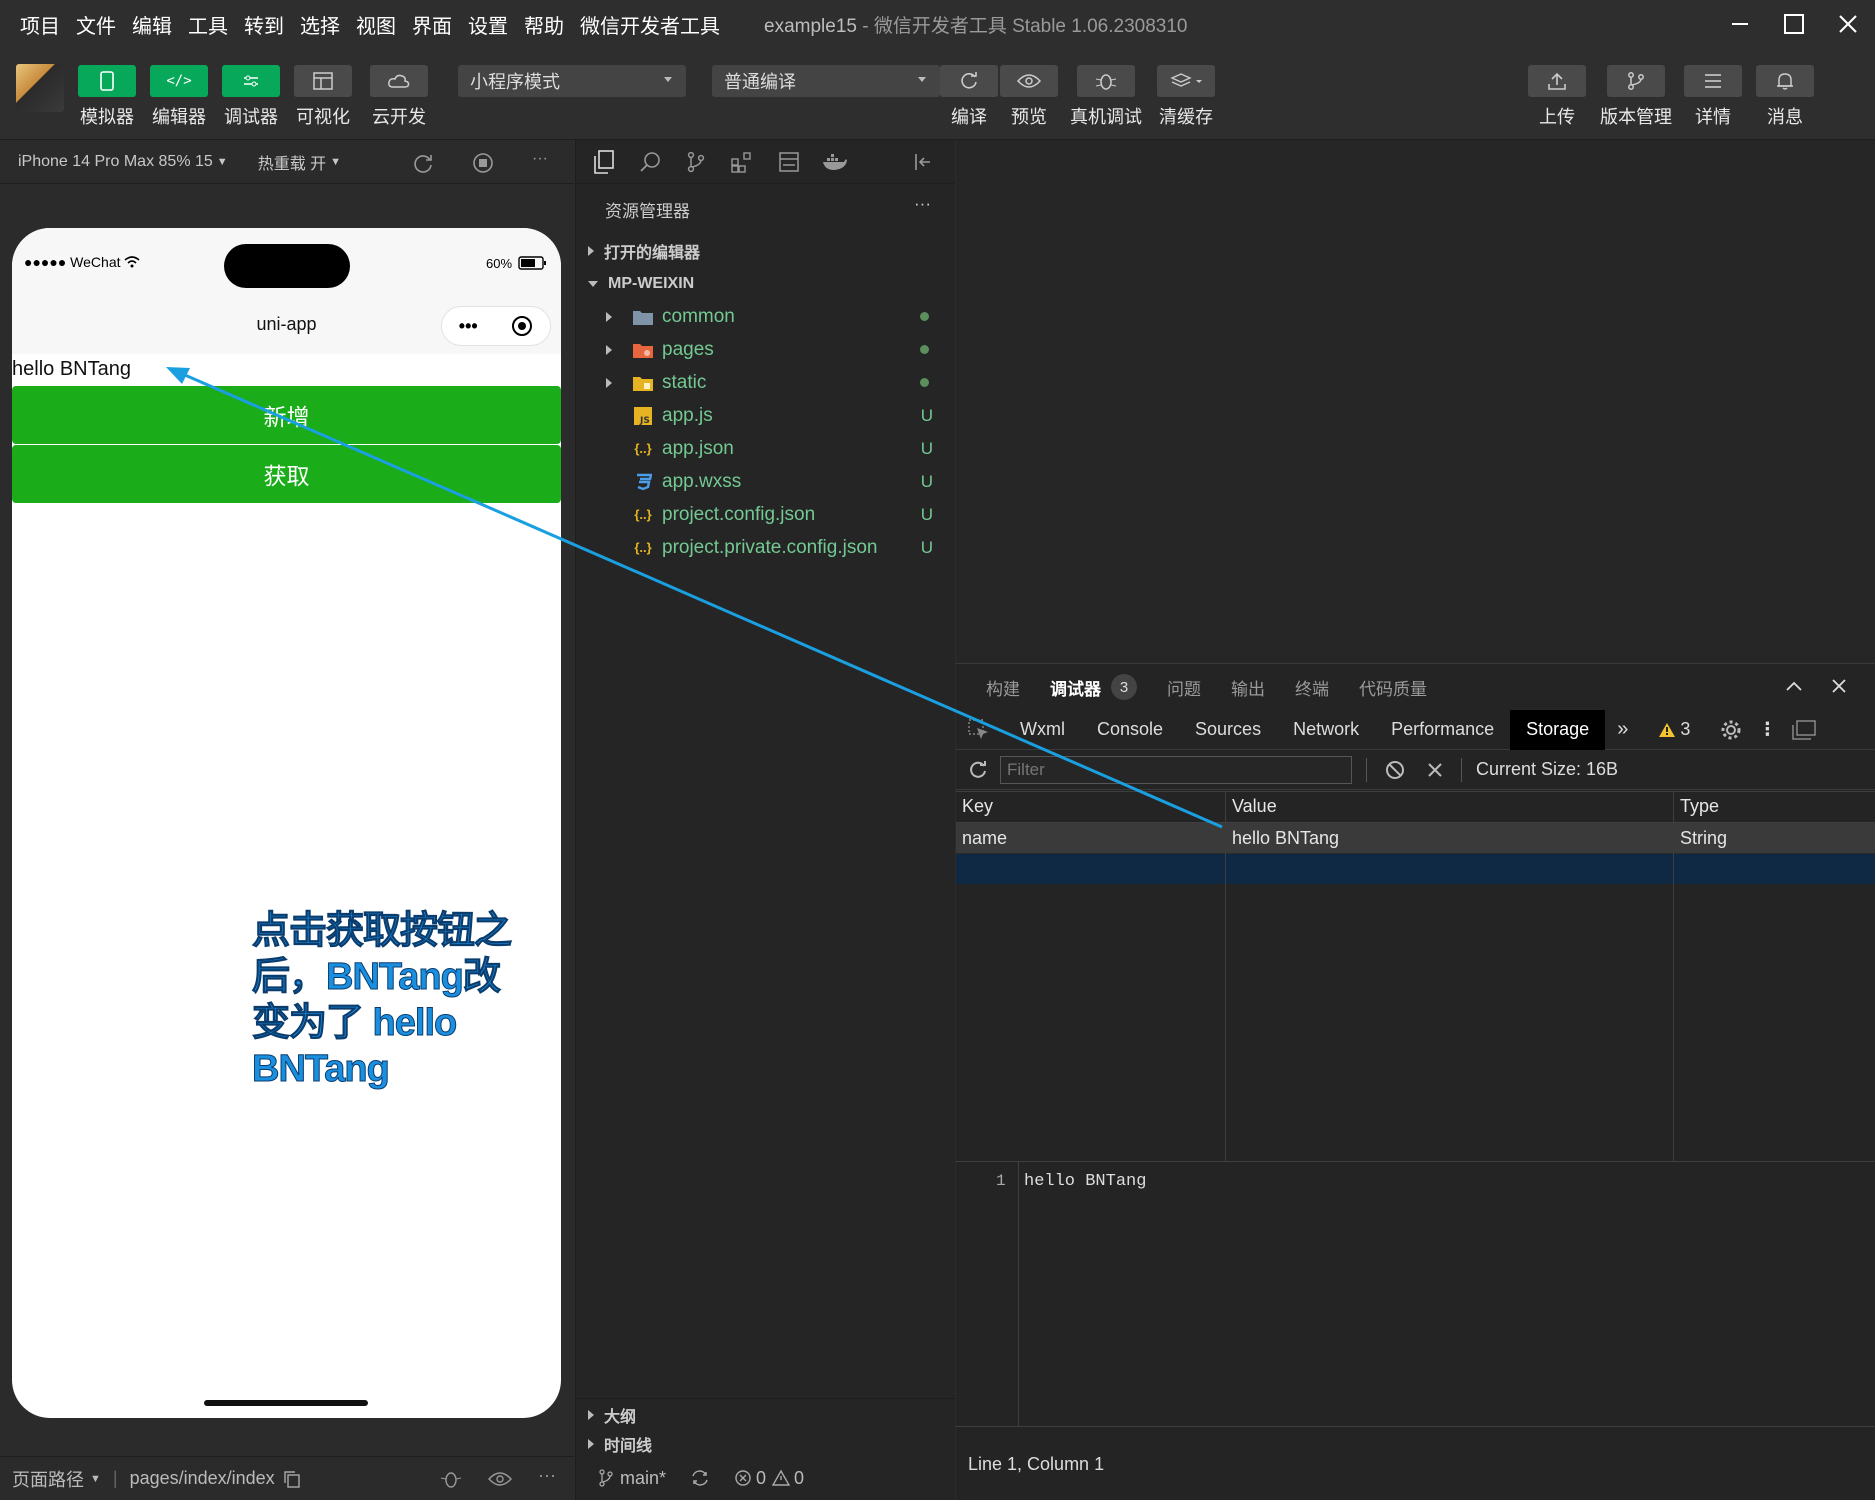 This screenshot has height=1500, width=1875. I want to click on add-button: 新增, so click(286, 415).